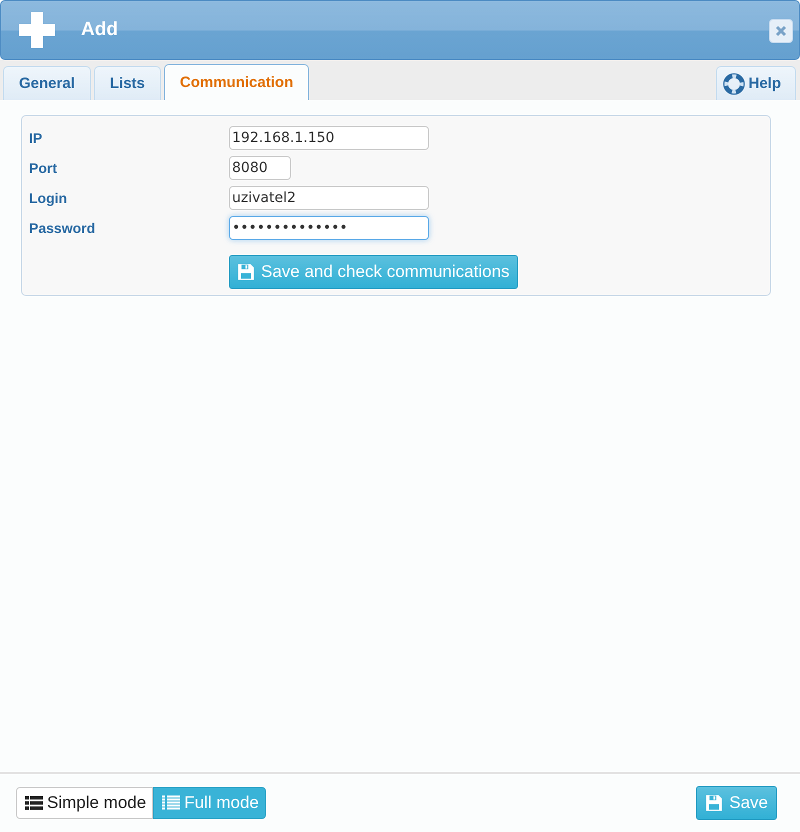  Describe the element at coordinates (734, 83) in the screenshot. I see `lifebuoy-icon` at that location.